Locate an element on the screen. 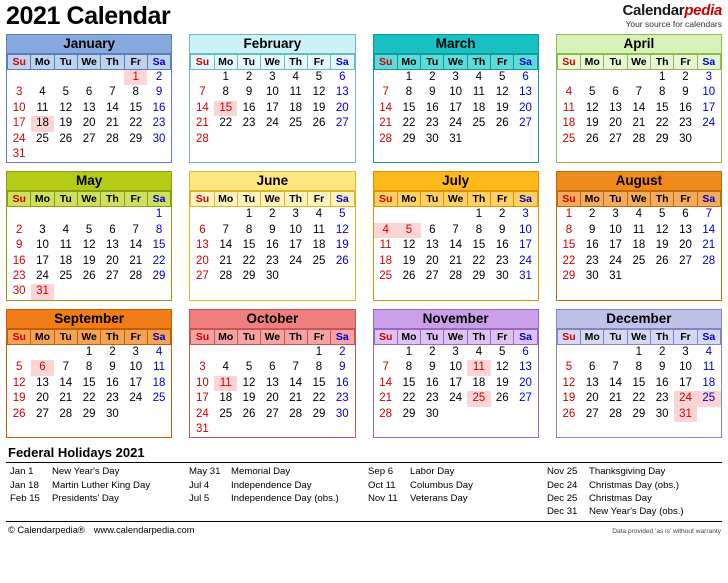 The height and width of the screenshot is (583, 728). day-cell: 21 is located at coordinates (709, 245).